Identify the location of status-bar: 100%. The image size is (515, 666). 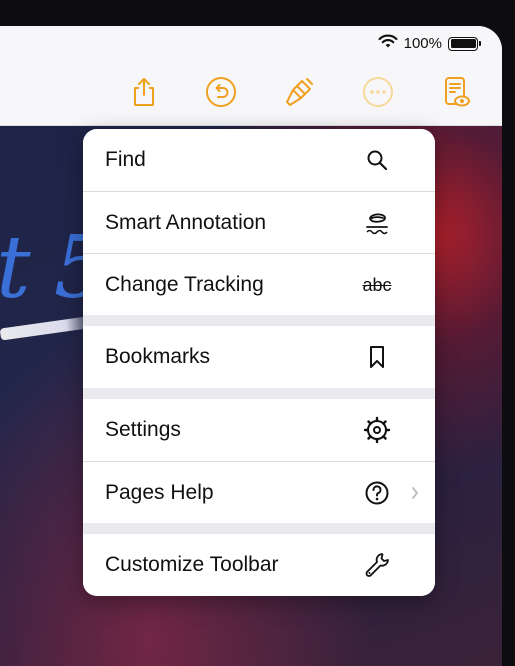
(251, 44).